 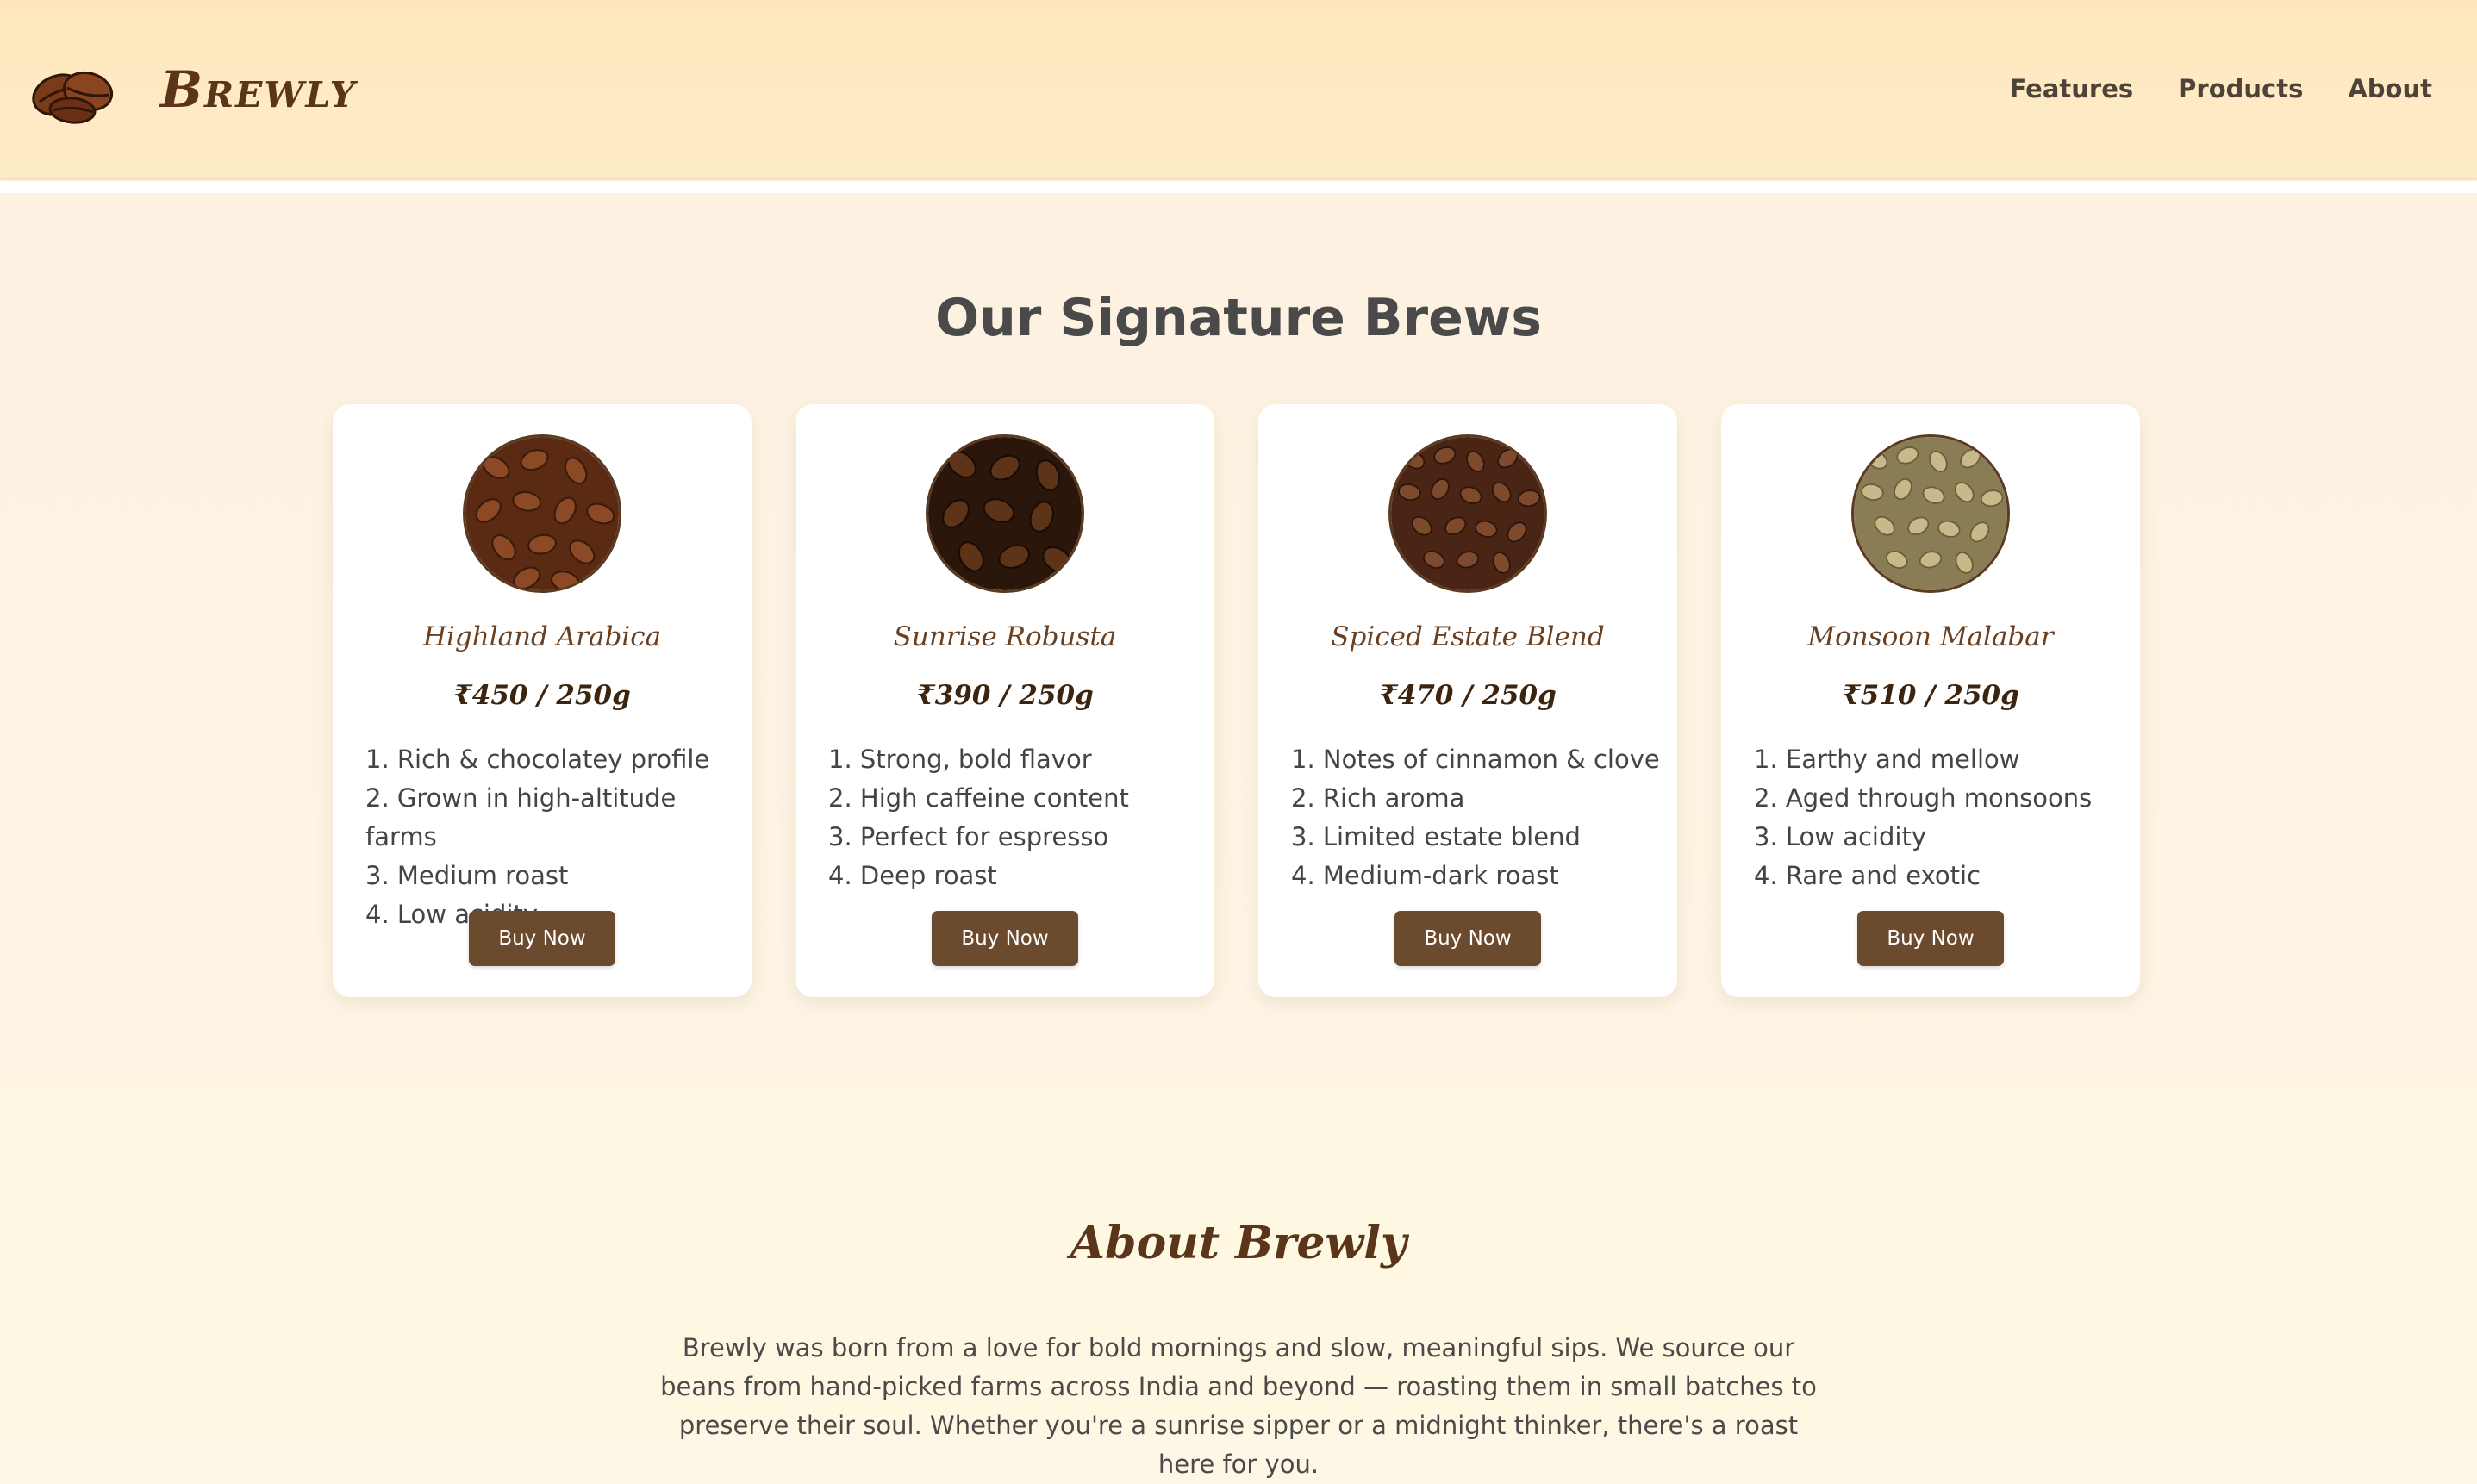 I want to click on products-title: Our Signature Brews, so click(x=1238, y=318).